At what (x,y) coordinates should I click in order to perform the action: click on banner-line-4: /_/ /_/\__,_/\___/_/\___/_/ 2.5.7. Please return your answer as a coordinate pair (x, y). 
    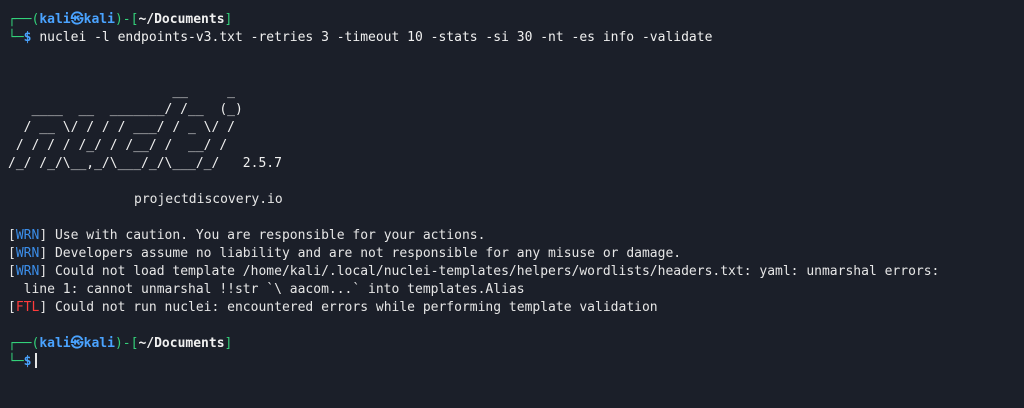
    Looking at the image, I should click on (145, 163).